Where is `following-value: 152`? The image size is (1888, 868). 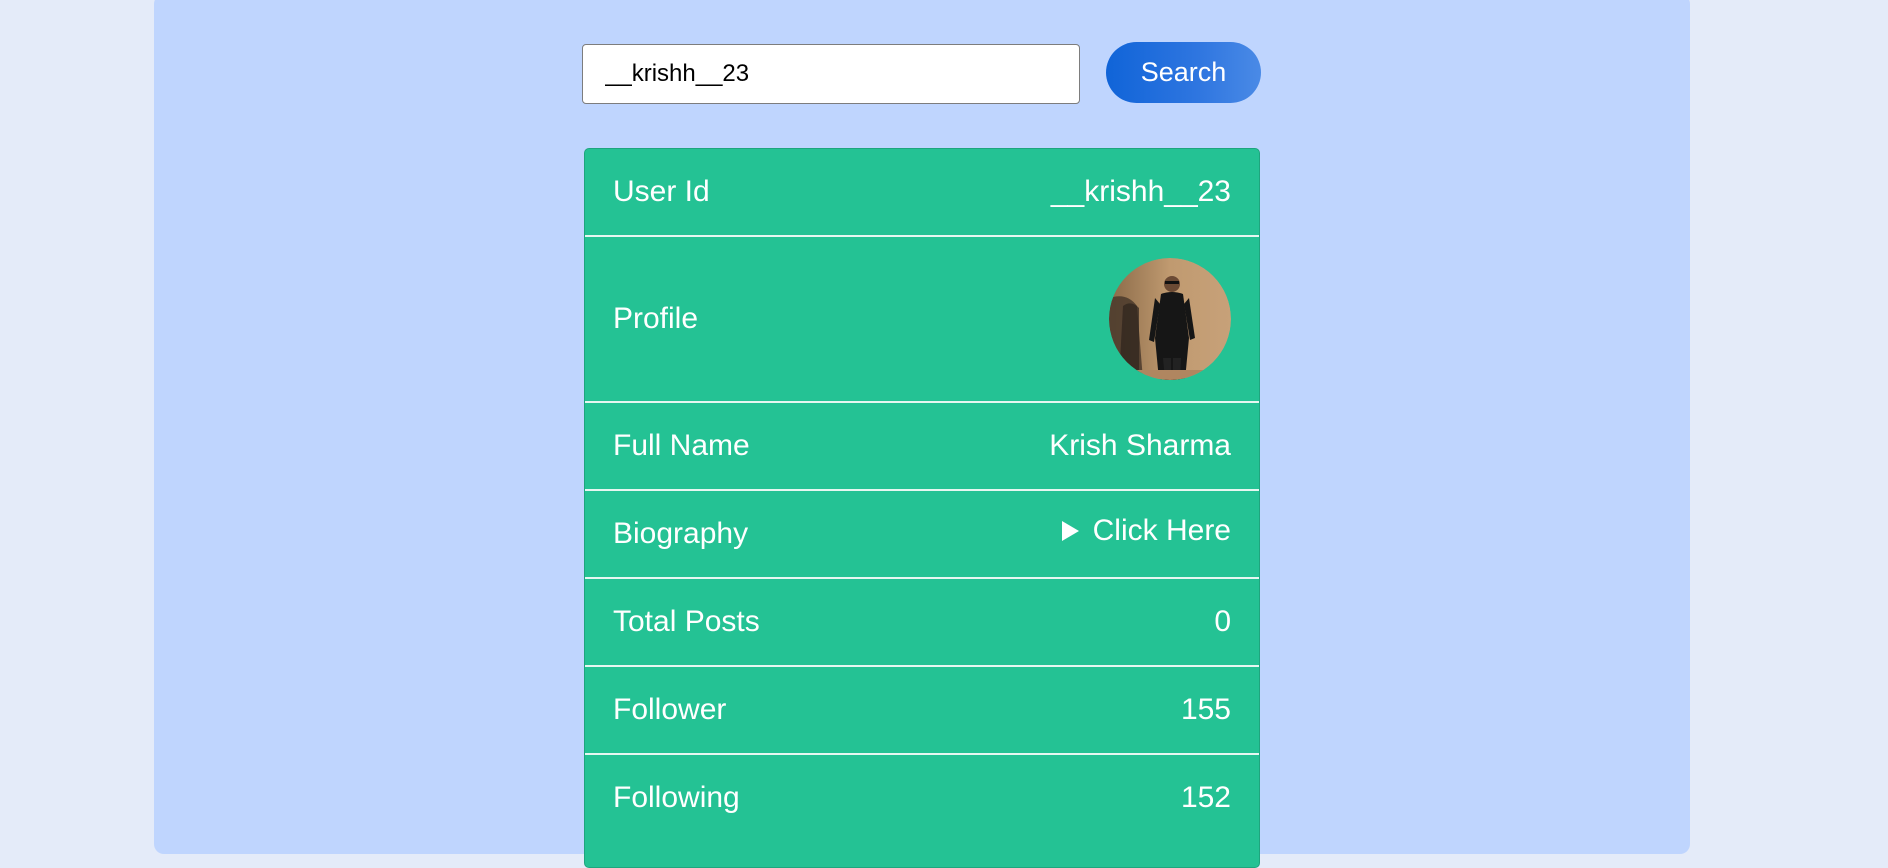
following-value: 152 is located at coordinates (1205, 797).